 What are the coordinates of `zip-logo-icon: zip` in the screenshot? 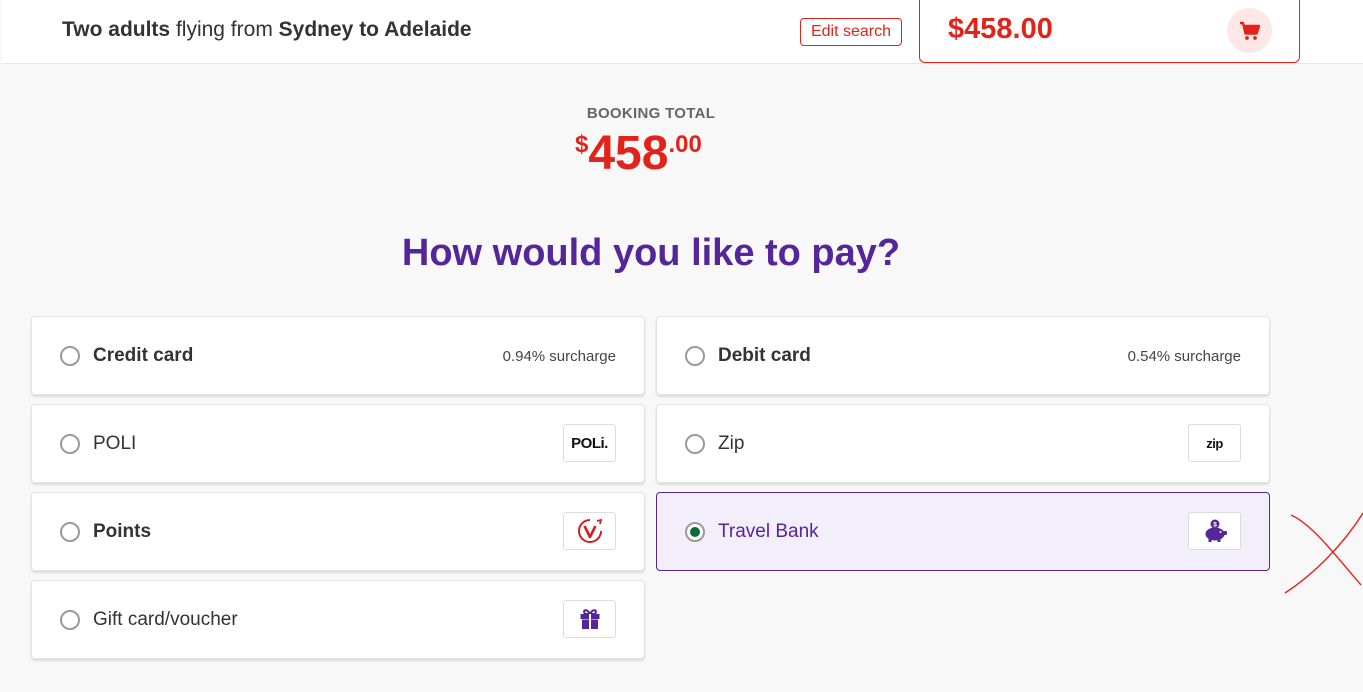 It's located at (1214, 443).